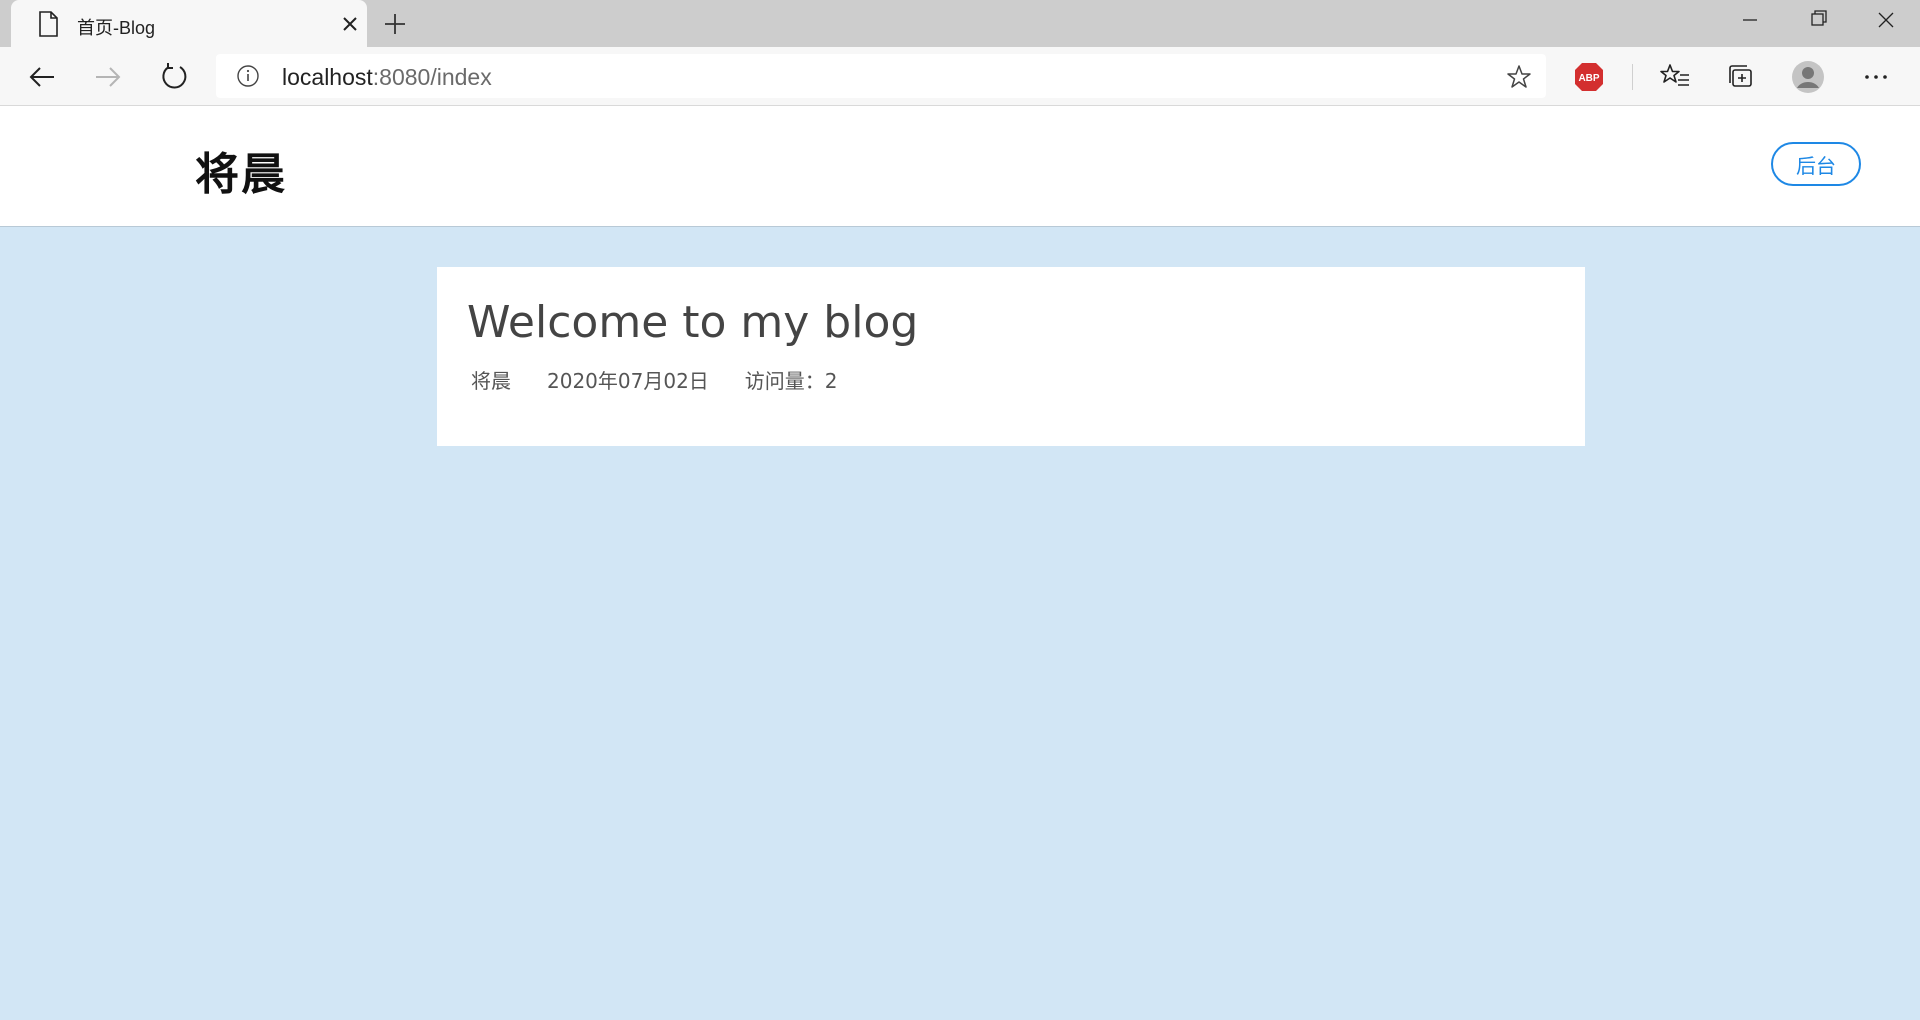 This screenshot has height=1020, width=1920. Describe the element at coordinates (1632, 77) in the screenshot. I see `toolbar-separator` at that location.